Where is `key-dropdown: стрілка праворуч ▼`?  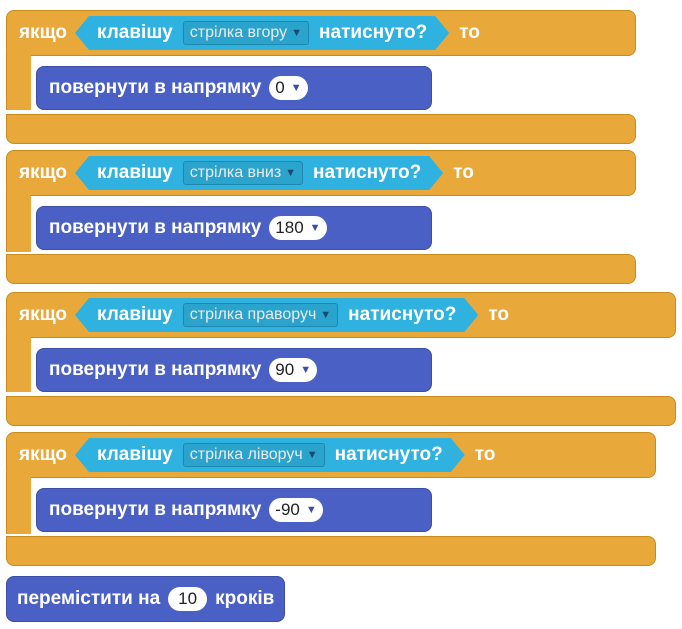 key-dropdown: стрілка праворуч ▼ is located at coordinates (260, 315).